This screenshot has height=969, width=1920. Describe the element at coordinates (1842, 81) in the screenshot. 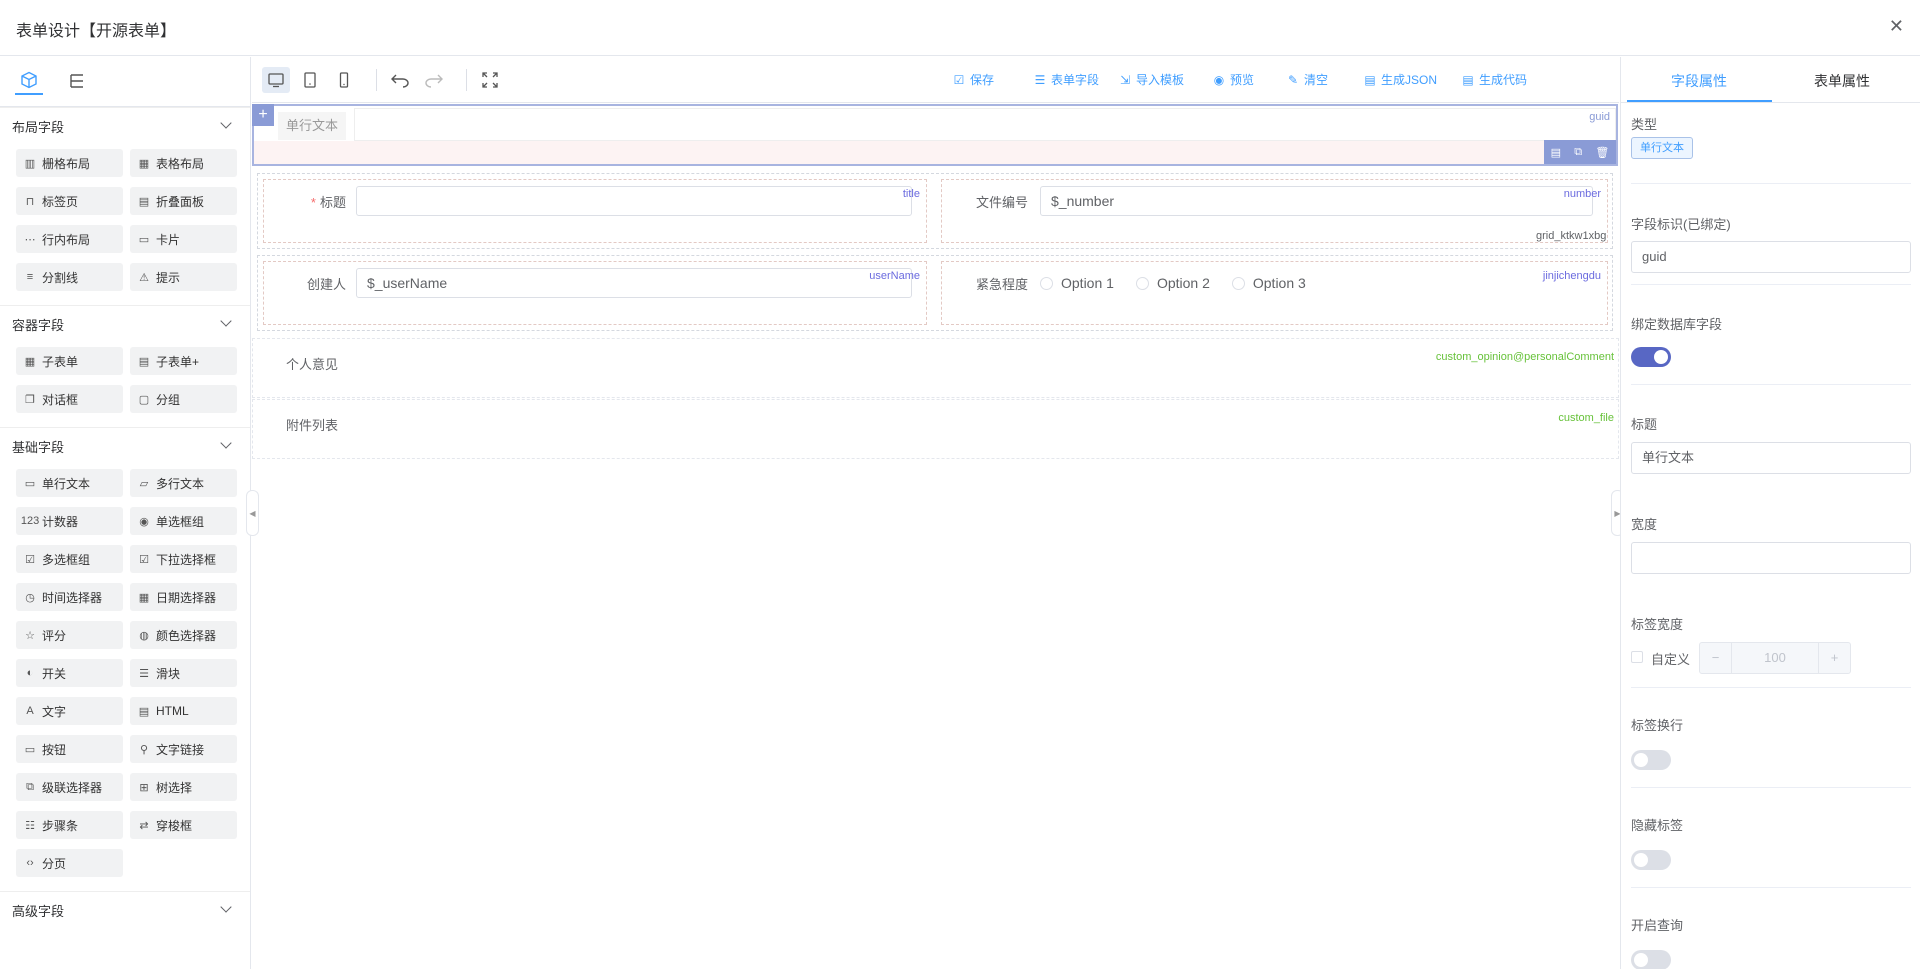

I see `tab-form-properties: 表单属性` at that location.